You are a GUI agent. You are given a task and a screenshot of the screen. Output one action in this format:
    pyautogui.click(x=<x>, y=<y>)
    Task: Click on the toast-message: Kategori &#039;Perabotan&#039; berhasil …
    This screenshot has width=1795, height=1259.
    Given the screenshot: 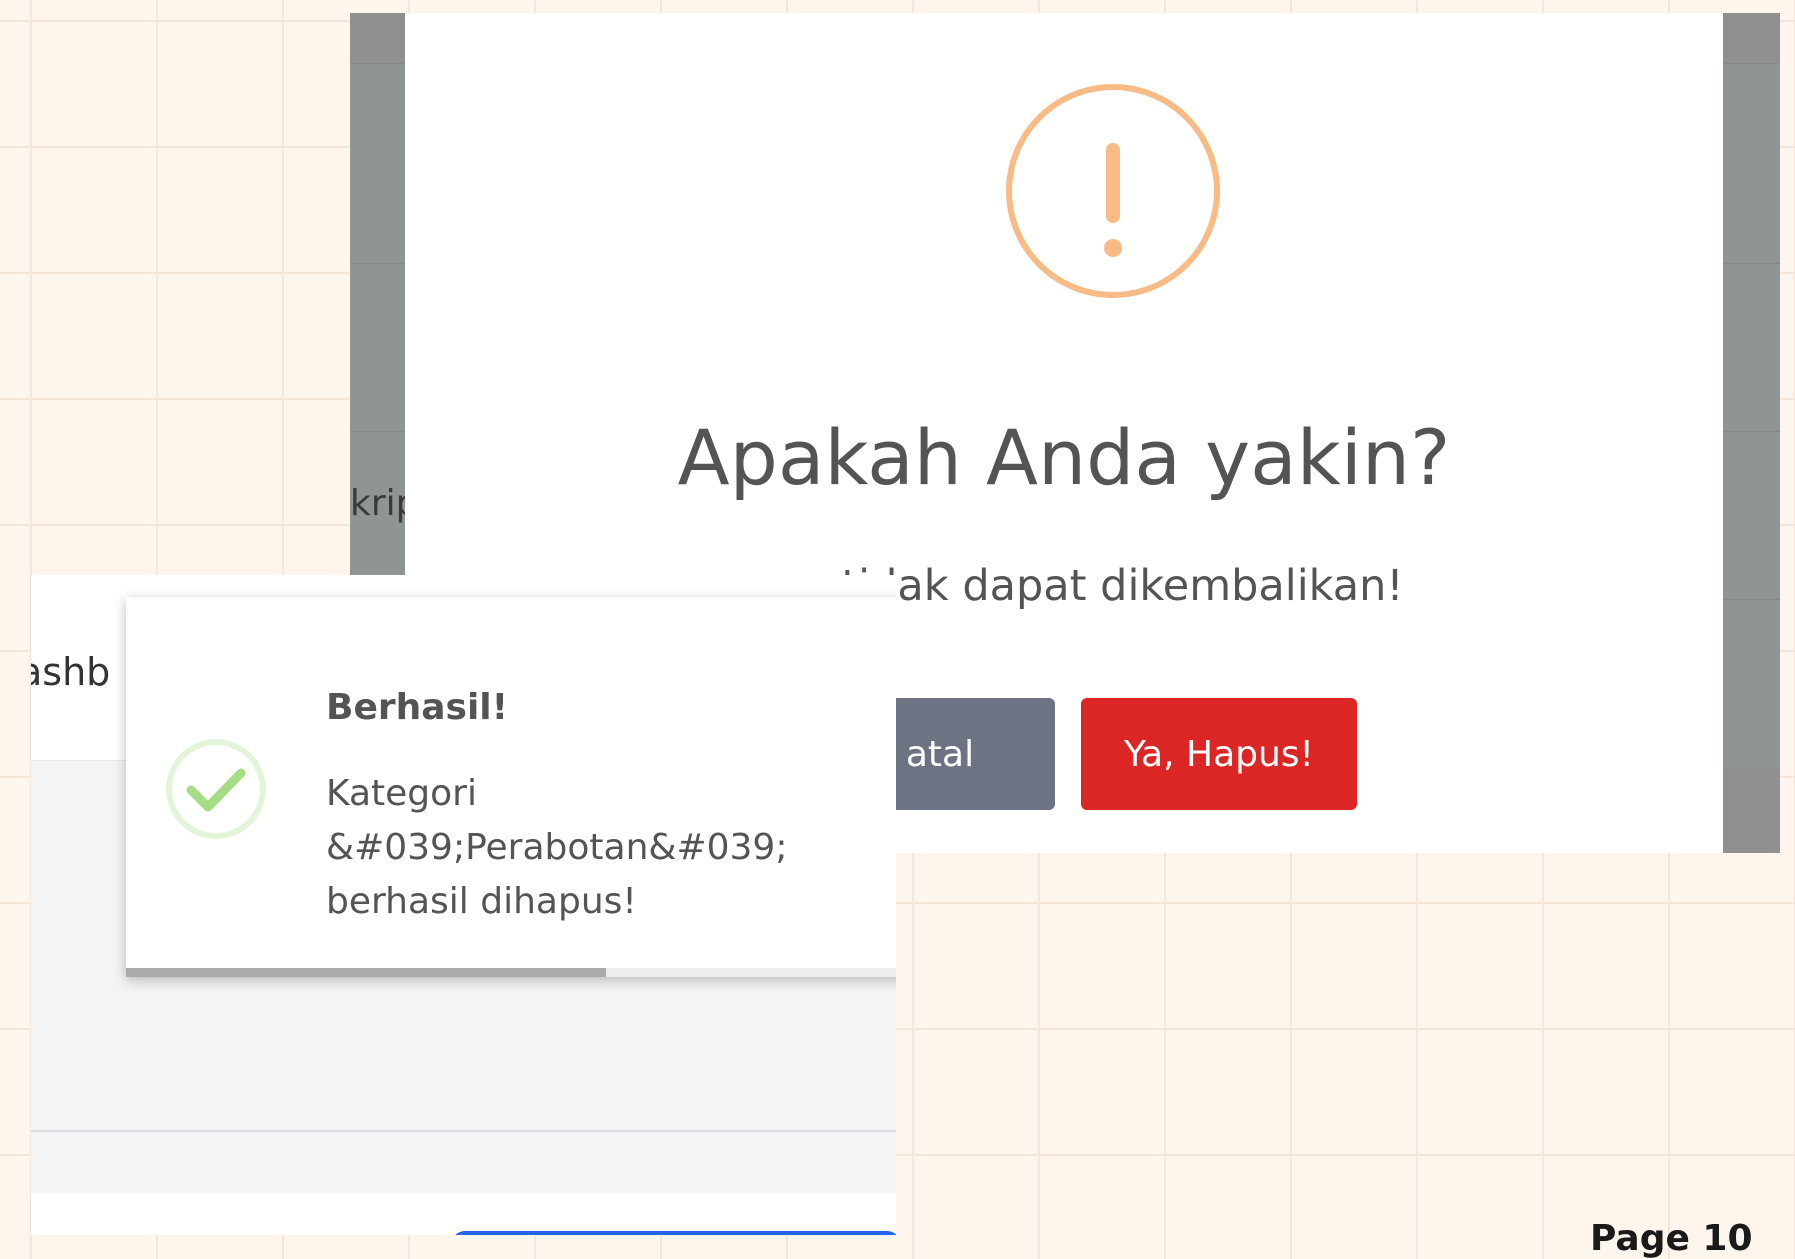 What is the action you would take?
    pyautogui.click(x=557, y=847)
    